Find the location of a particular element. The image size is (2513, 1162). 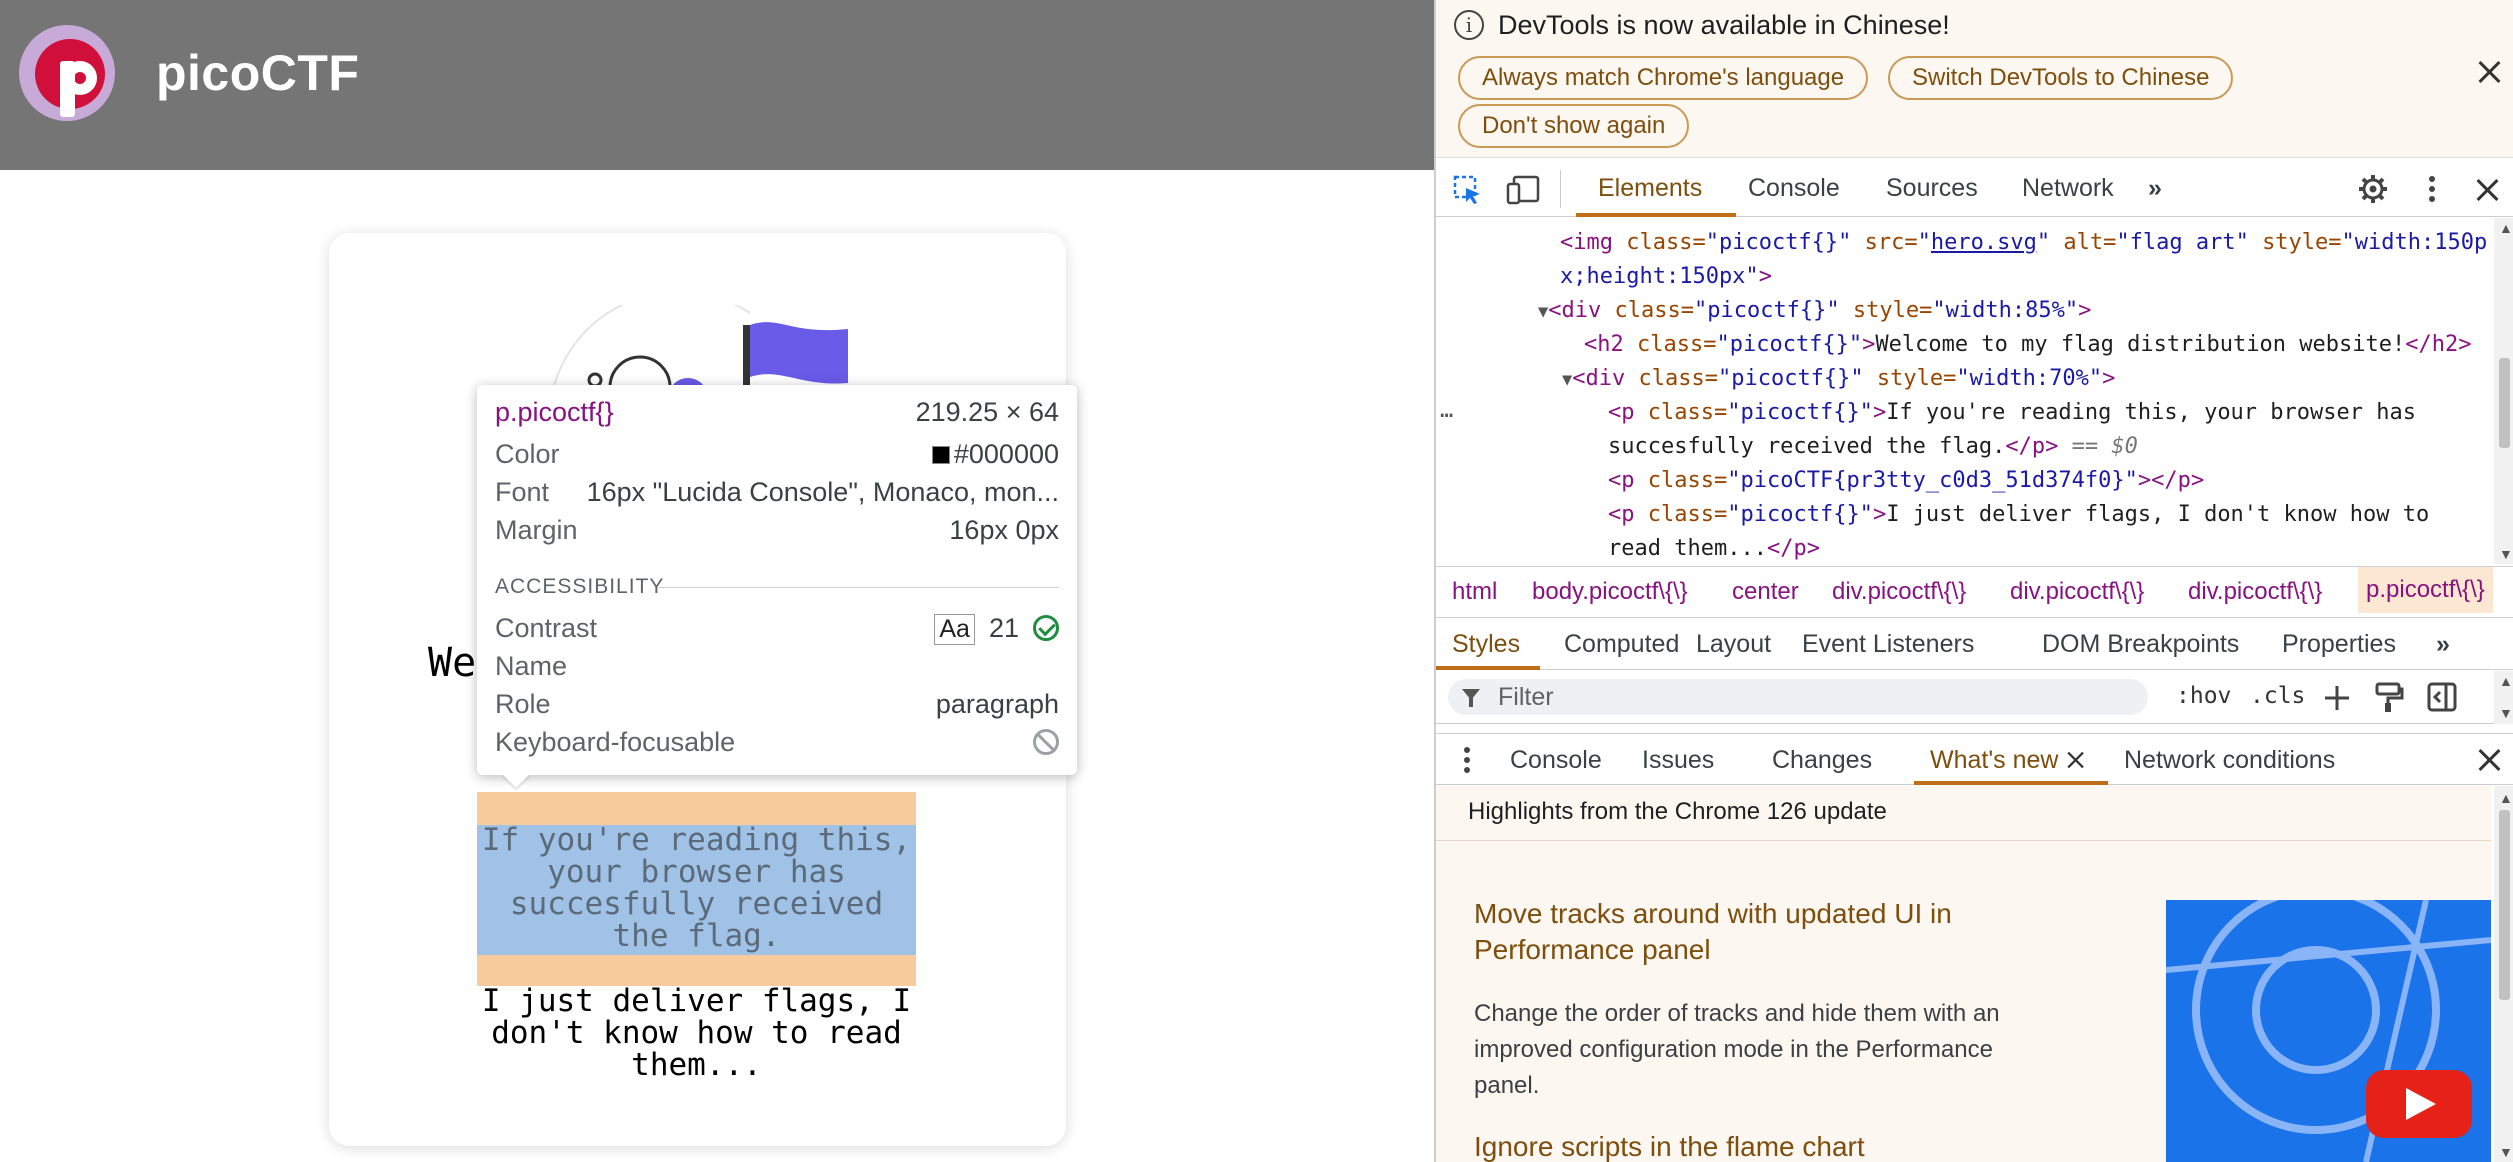

drawer-tab-console: Console is located at coordinates (1556, 760).